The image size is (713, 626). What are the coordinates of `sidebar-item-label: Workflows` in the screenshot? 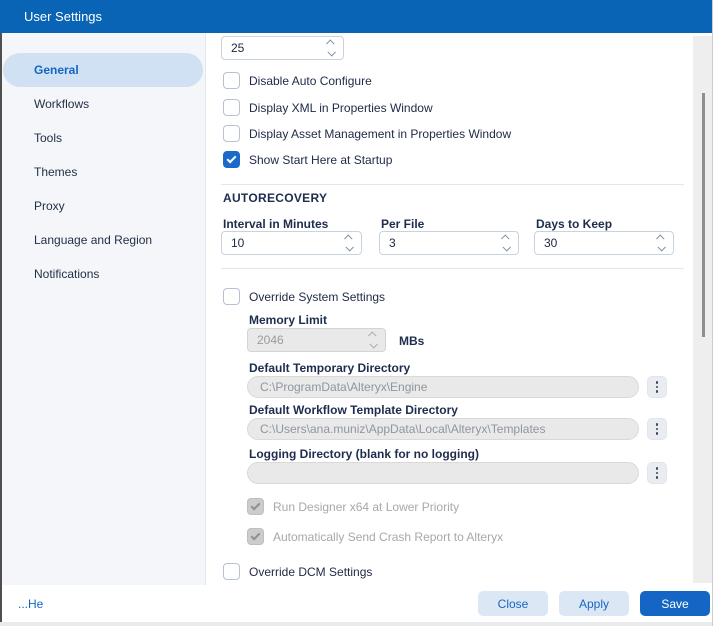 It's located at (62, 104).